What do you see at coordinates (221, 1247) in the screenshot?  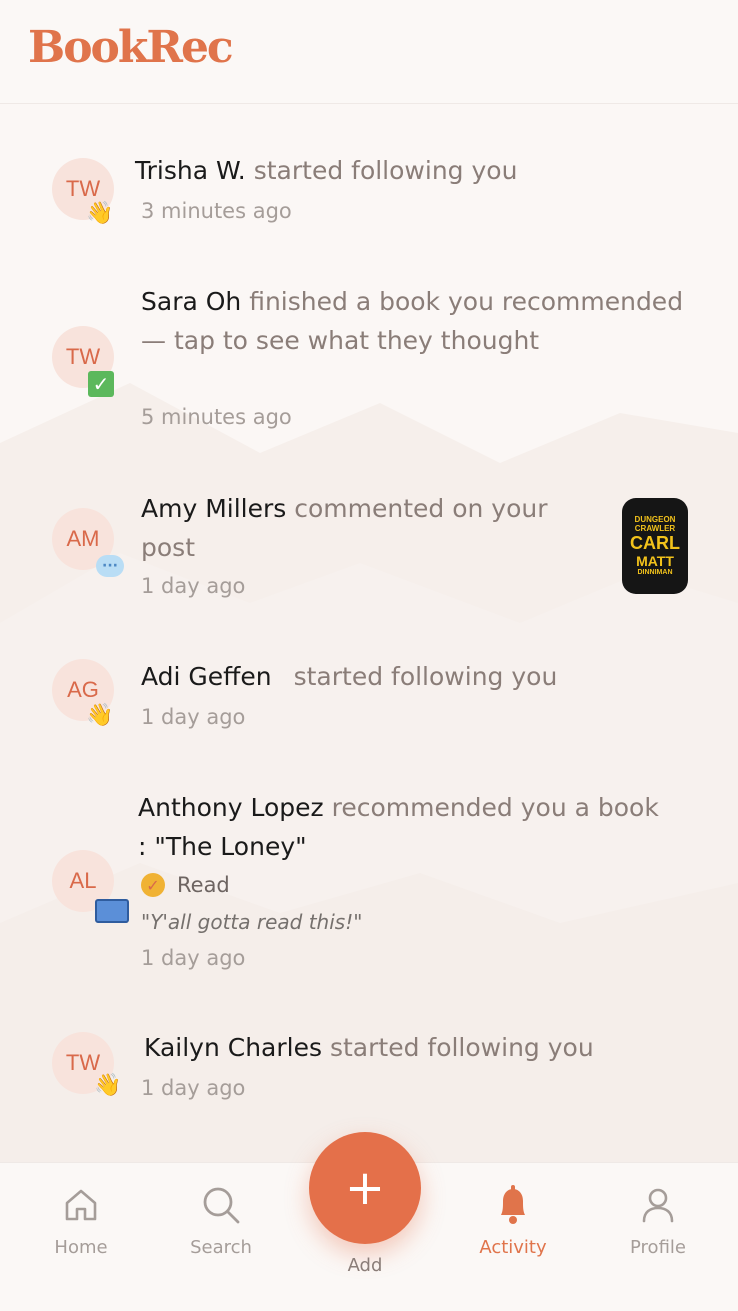 I see `nav-label: Search` at bounding box center [221, 1247].